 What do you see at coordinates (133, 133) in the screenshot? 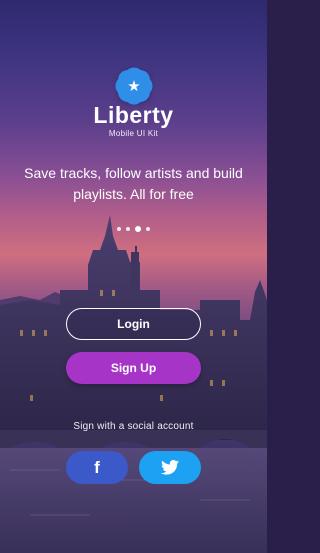
I see `app-subtitle: Mobile UI Kit` at bounding box center [133, 133].